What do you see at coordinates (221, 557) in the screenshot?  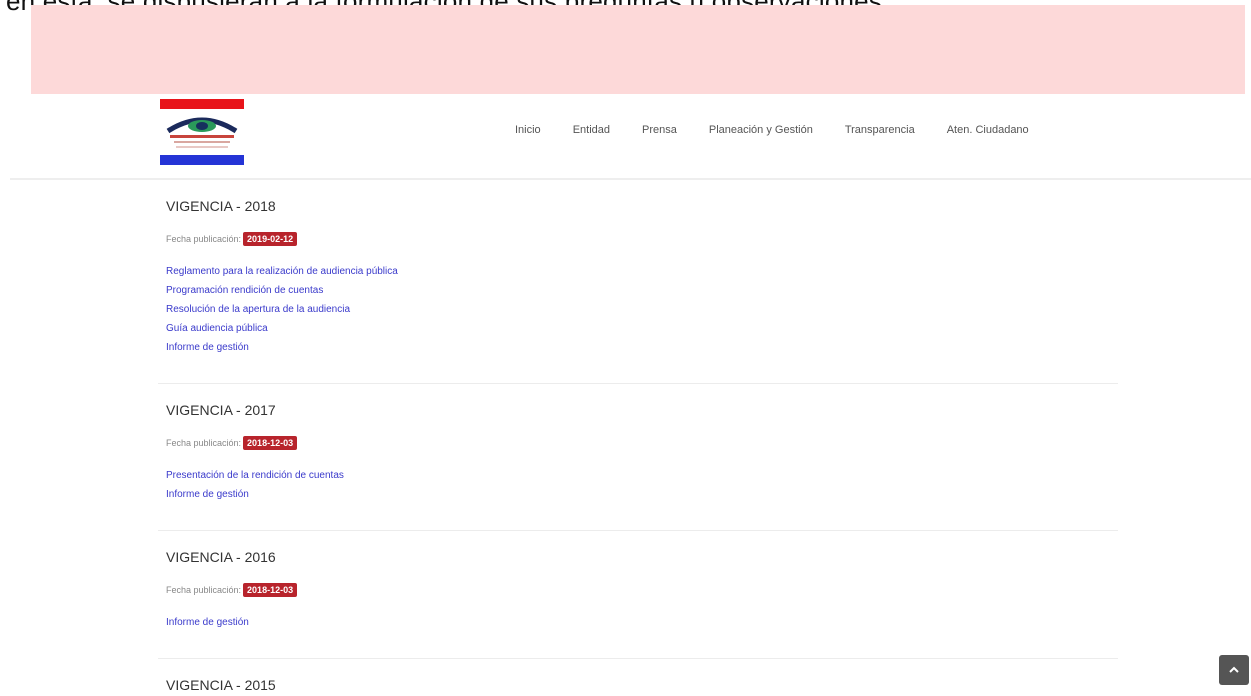 I see `vigencia-title: VIGENCIA - 2016` at bounding box center [221, 557].